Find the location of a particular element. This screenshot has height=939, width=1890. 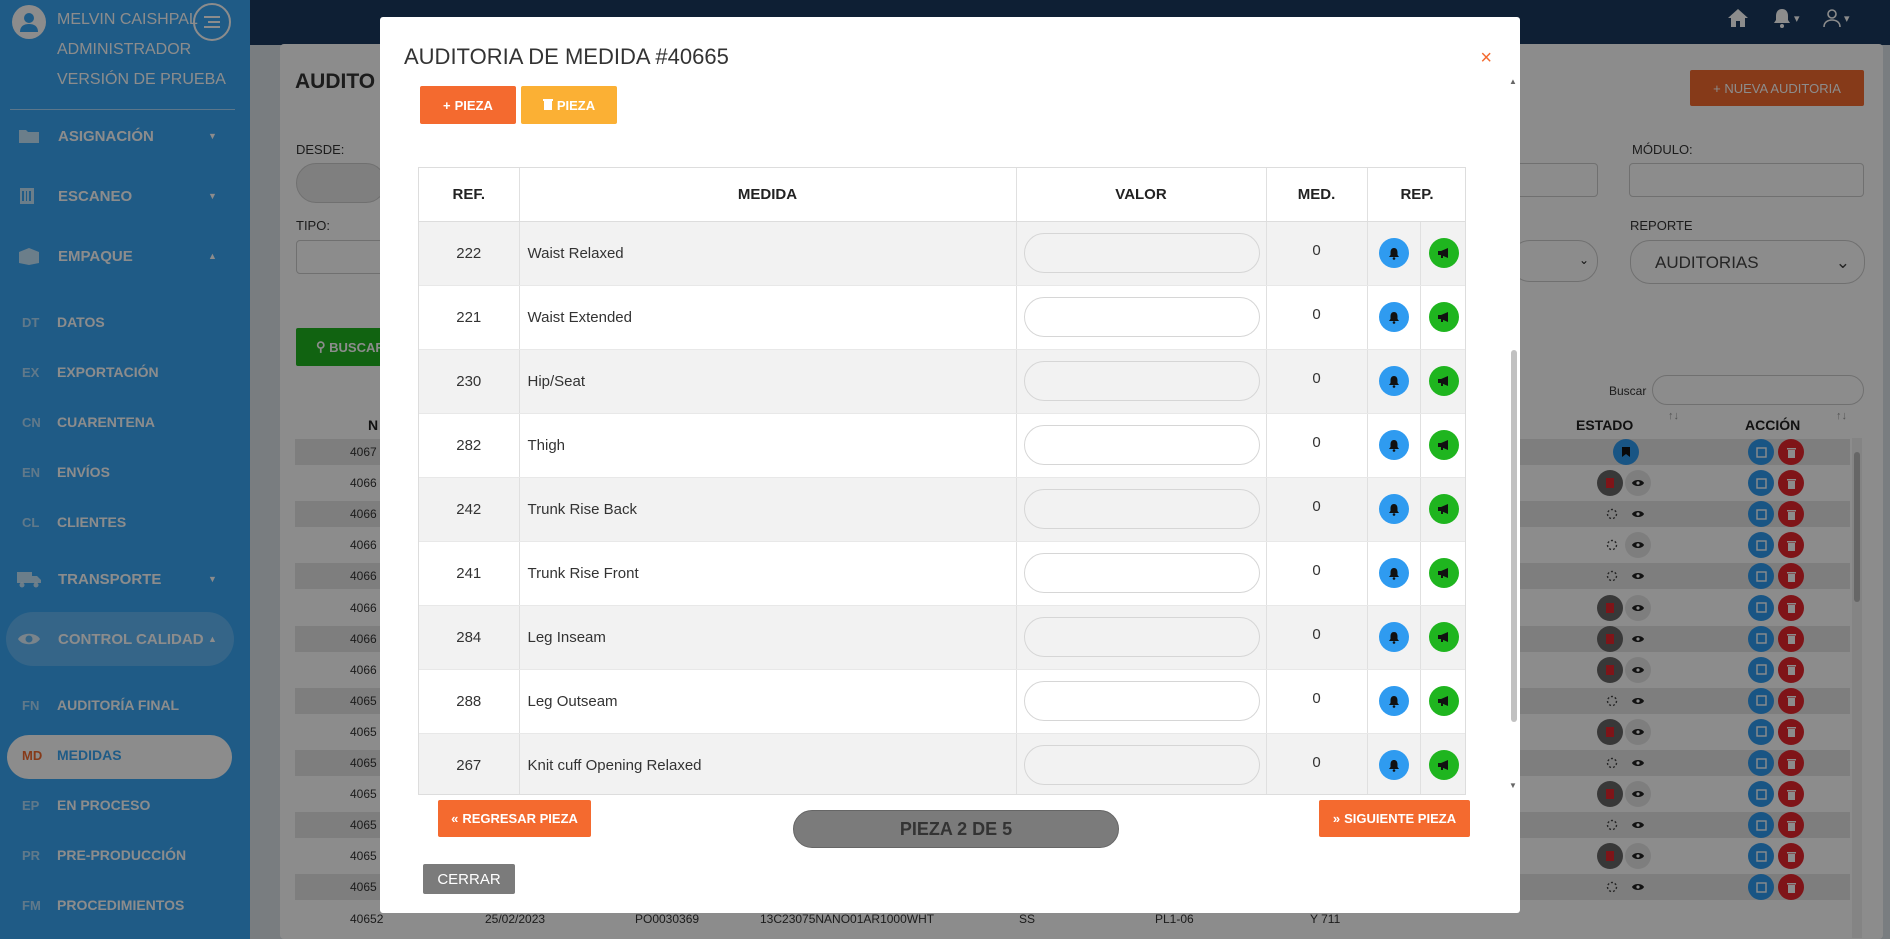

add-piece-button: + PIEZA is located at coordinates (468, 105).